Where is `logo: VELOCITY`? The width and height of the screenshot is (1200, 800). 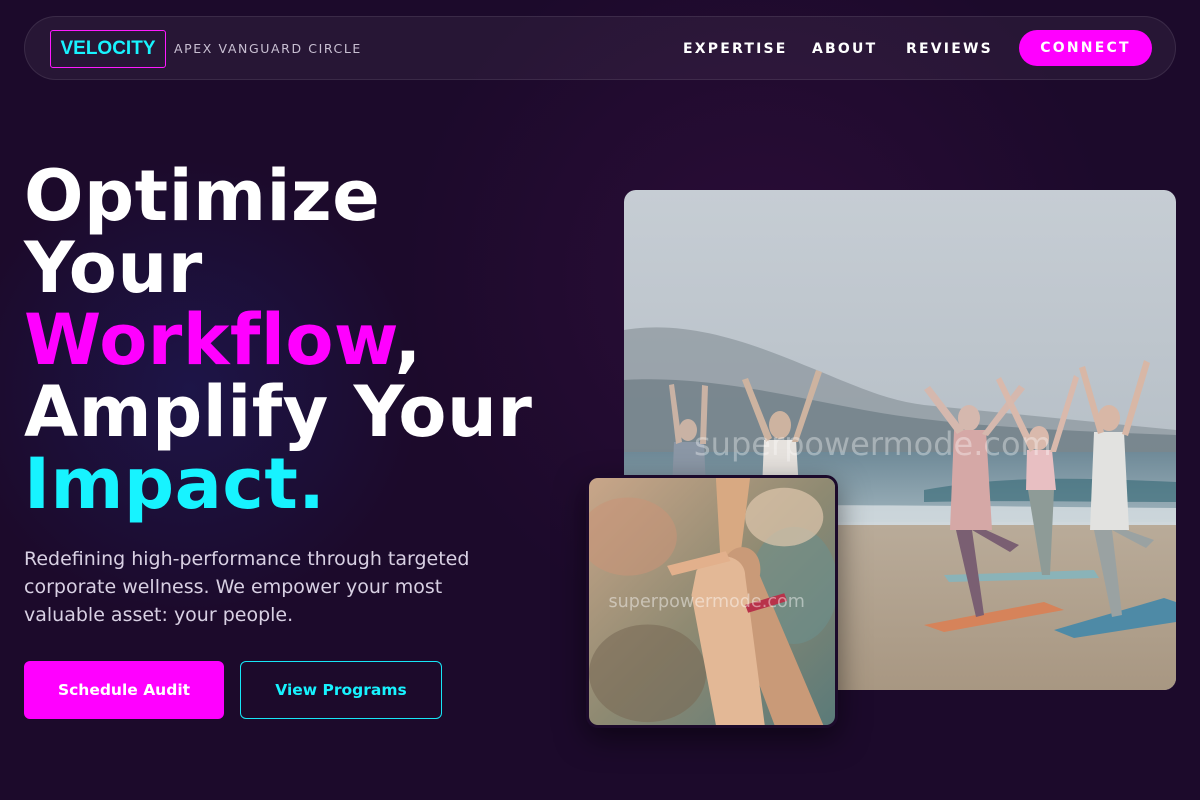 logo: VELOCITY is located at coordinates (108, 49).